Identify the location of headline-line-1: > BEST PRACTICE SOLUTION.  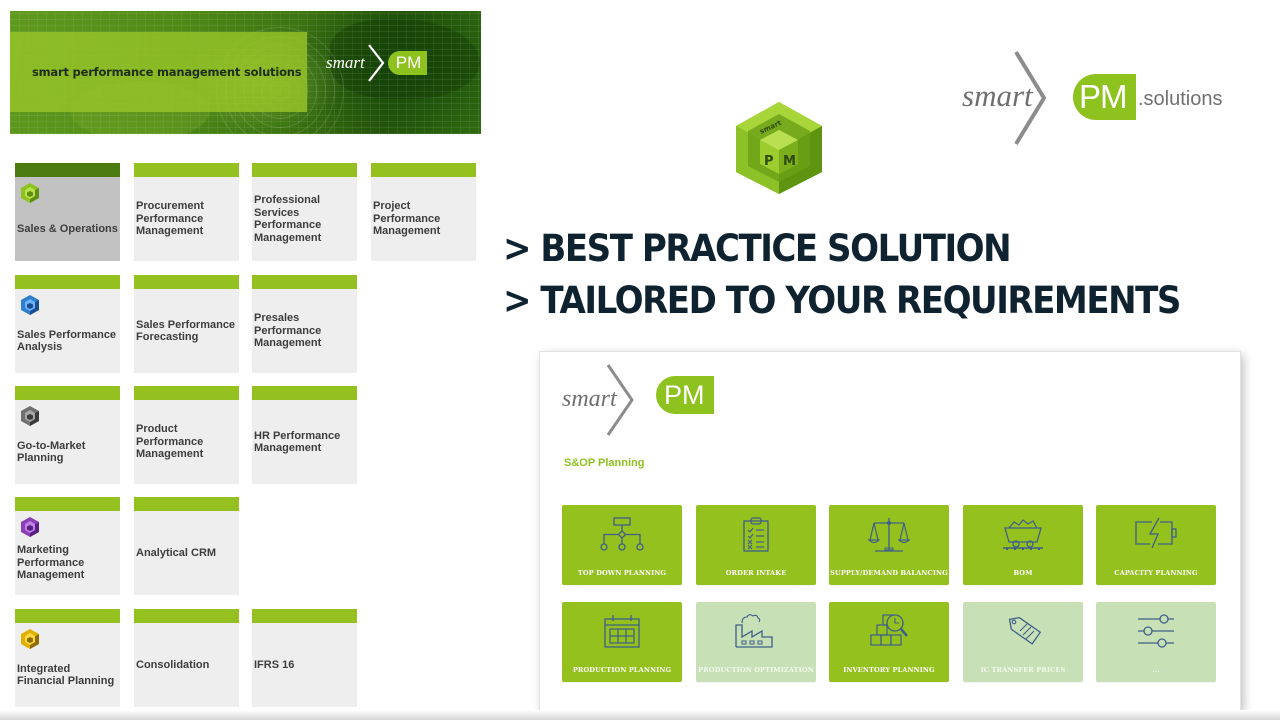
(757, 248).